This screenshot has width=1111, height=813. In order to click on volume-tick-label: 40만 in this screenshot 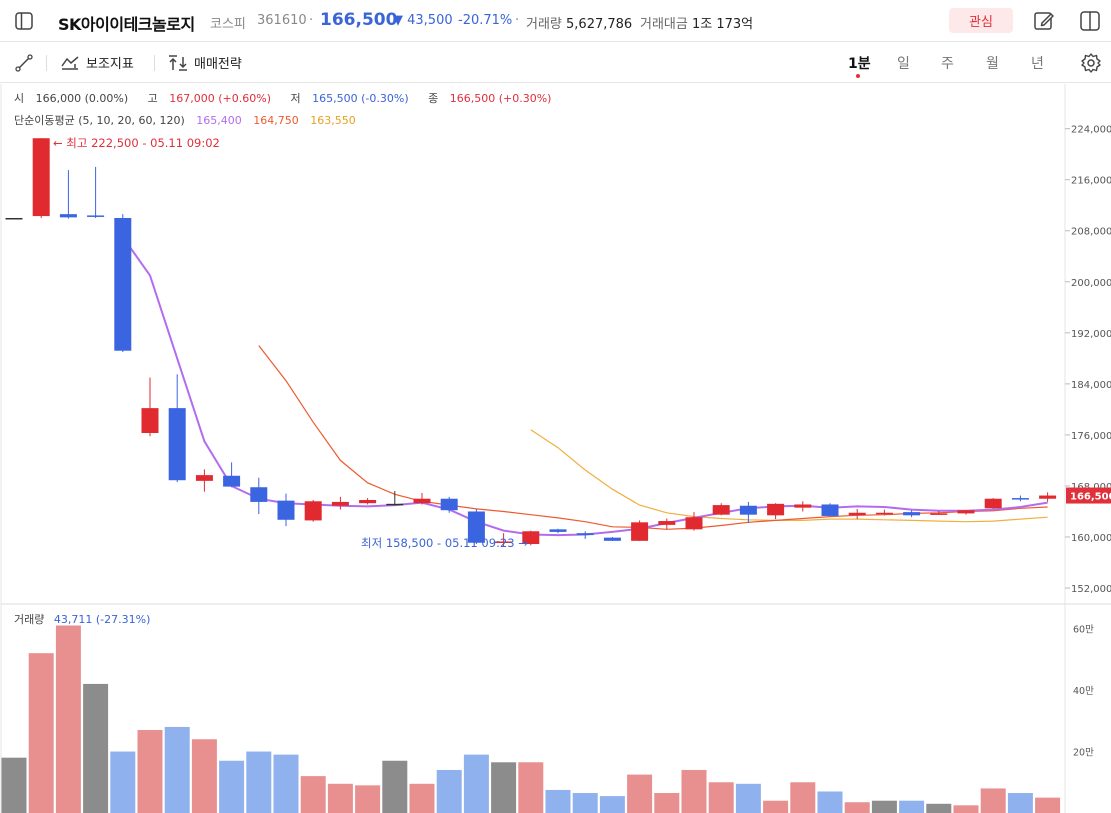, I will do `click(1083, 691)`.